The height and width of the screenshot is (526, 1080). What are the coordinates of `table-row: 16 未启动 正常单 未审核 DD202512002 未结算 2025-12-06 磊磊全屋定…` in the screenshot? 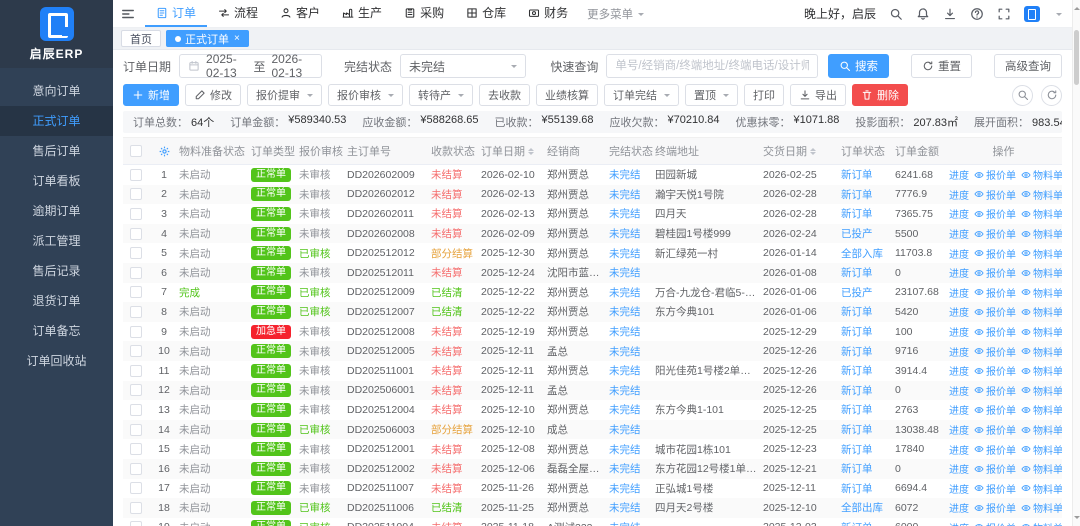 It's located at (592, 468).